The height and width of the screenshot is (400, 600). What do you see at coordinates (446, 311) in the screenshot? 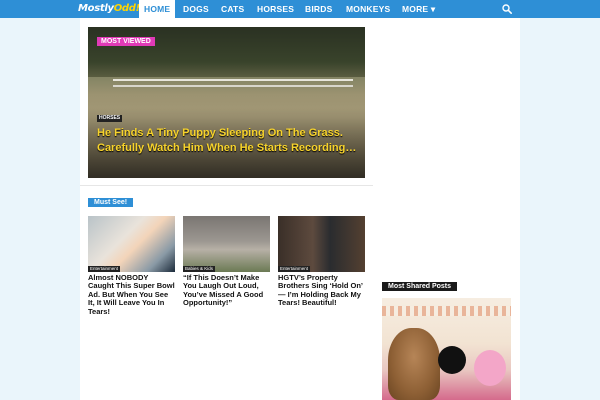
I see `wall-stripe` at bounding box center [446, 311].